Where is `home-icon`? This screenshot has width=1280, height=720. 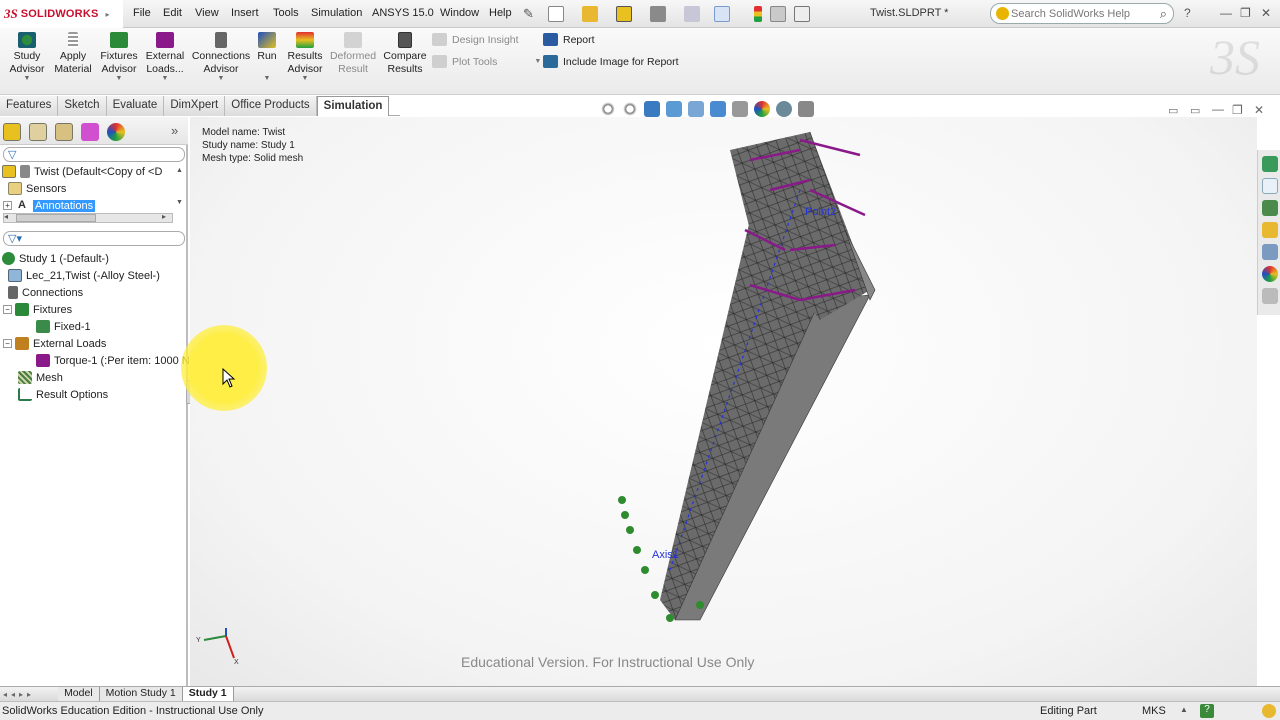
home-icon is located at coordinates (1270, 186).